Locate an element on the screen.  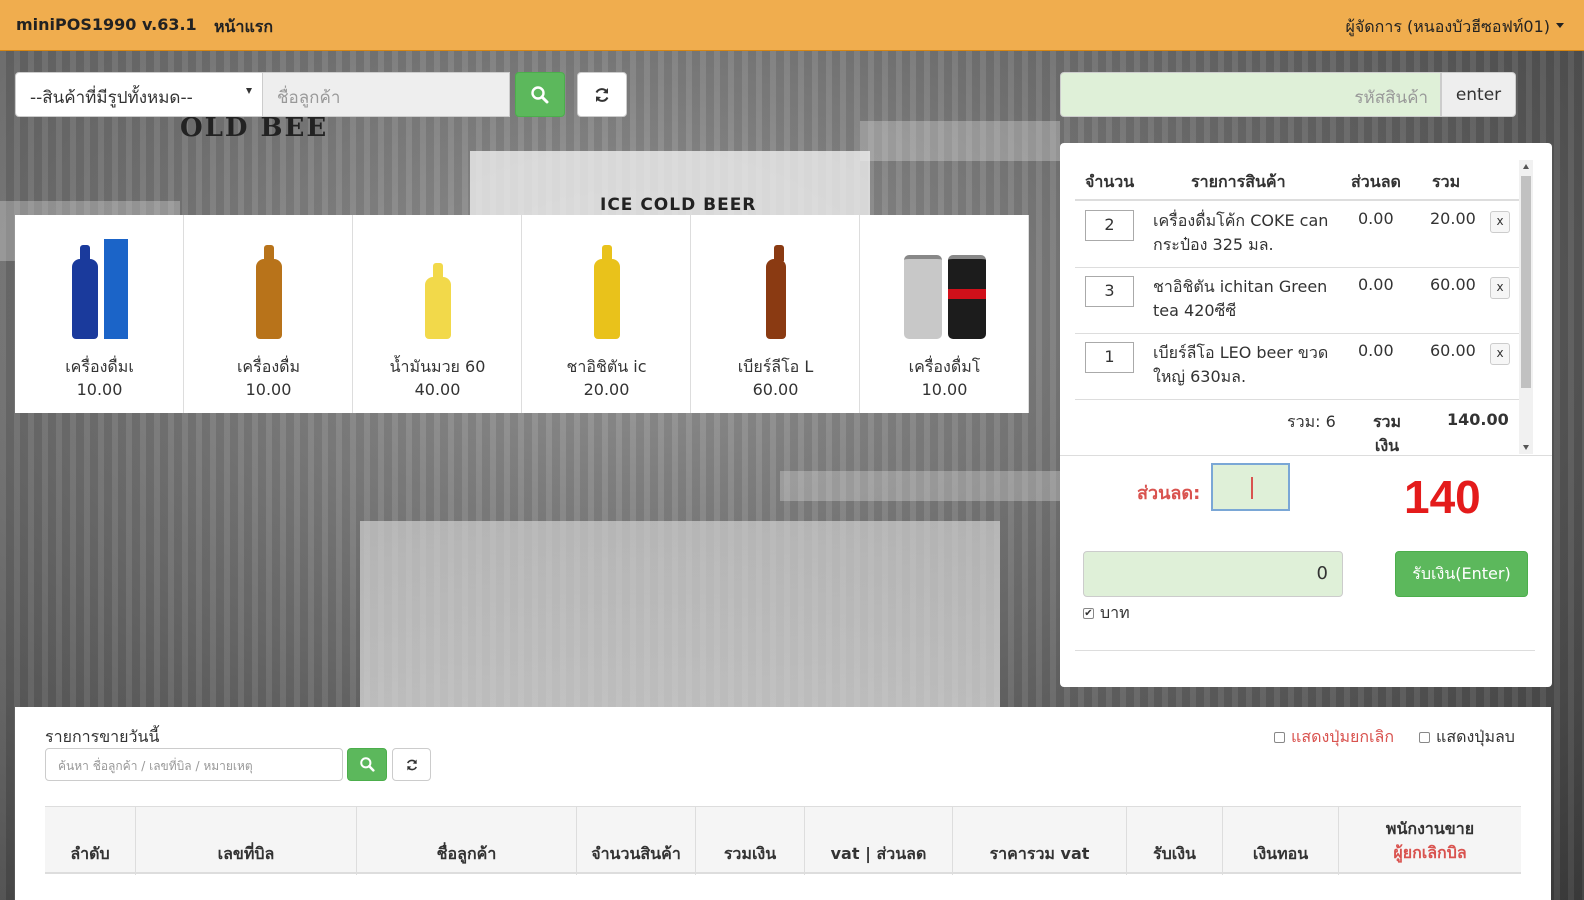
discount-input is located at coordinates (1250, 487).